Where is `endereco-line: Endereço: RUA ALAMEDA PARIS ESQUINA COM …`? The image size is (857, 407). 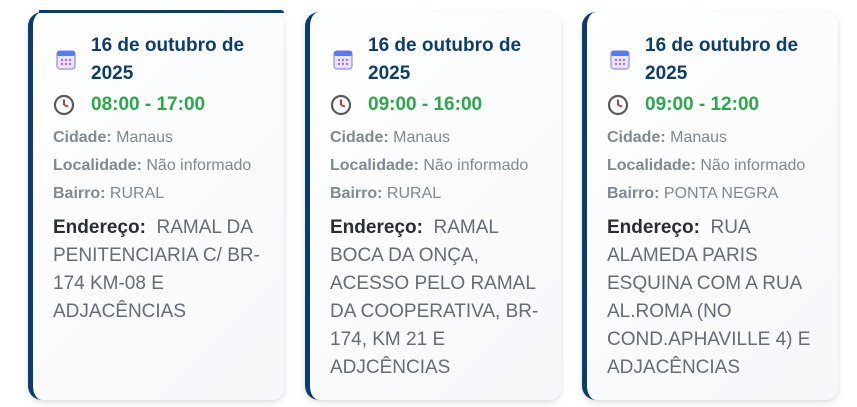 endereco-line: Endereço: RUA ALAMEDA PARIS ESQUINA COM … is located at coordinates (714, 298).